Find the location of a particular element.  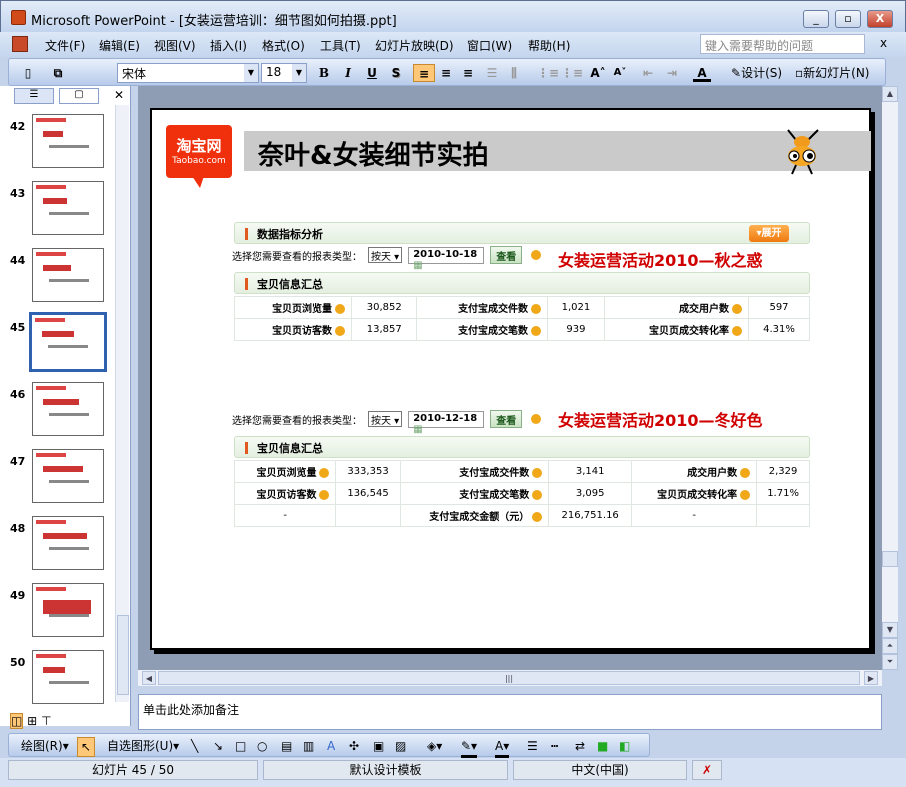

vertical-scrollbar: ▲ ▼ ⏶ ⏷ is located at coordinates (890, 378).